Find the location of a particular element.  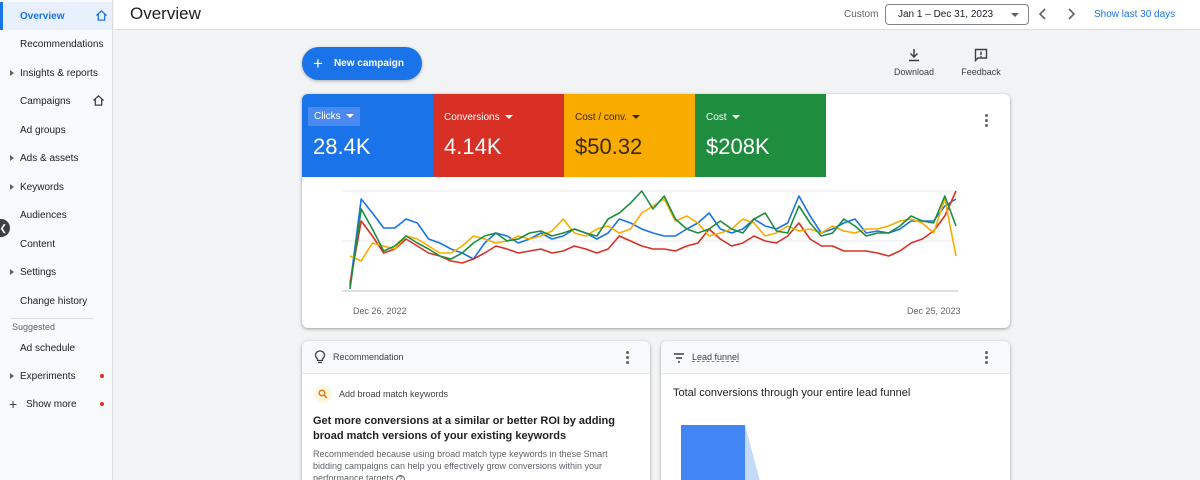

card-title: Lead funnel is located at coordinates (715, 357).